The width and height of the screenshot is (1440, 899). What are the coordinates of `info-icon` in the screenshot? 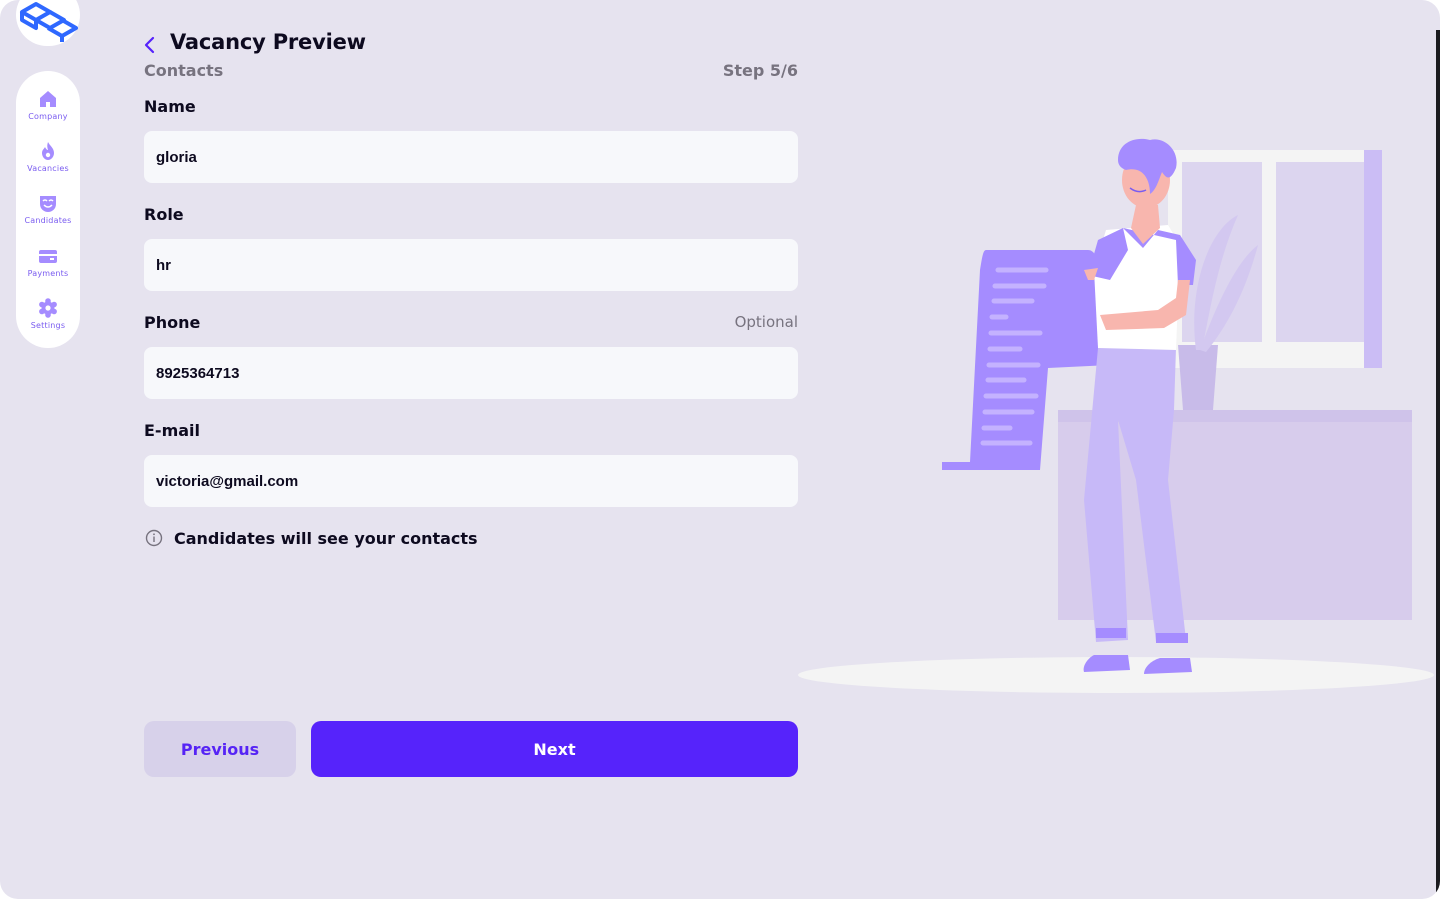 It's located at (154, 538).